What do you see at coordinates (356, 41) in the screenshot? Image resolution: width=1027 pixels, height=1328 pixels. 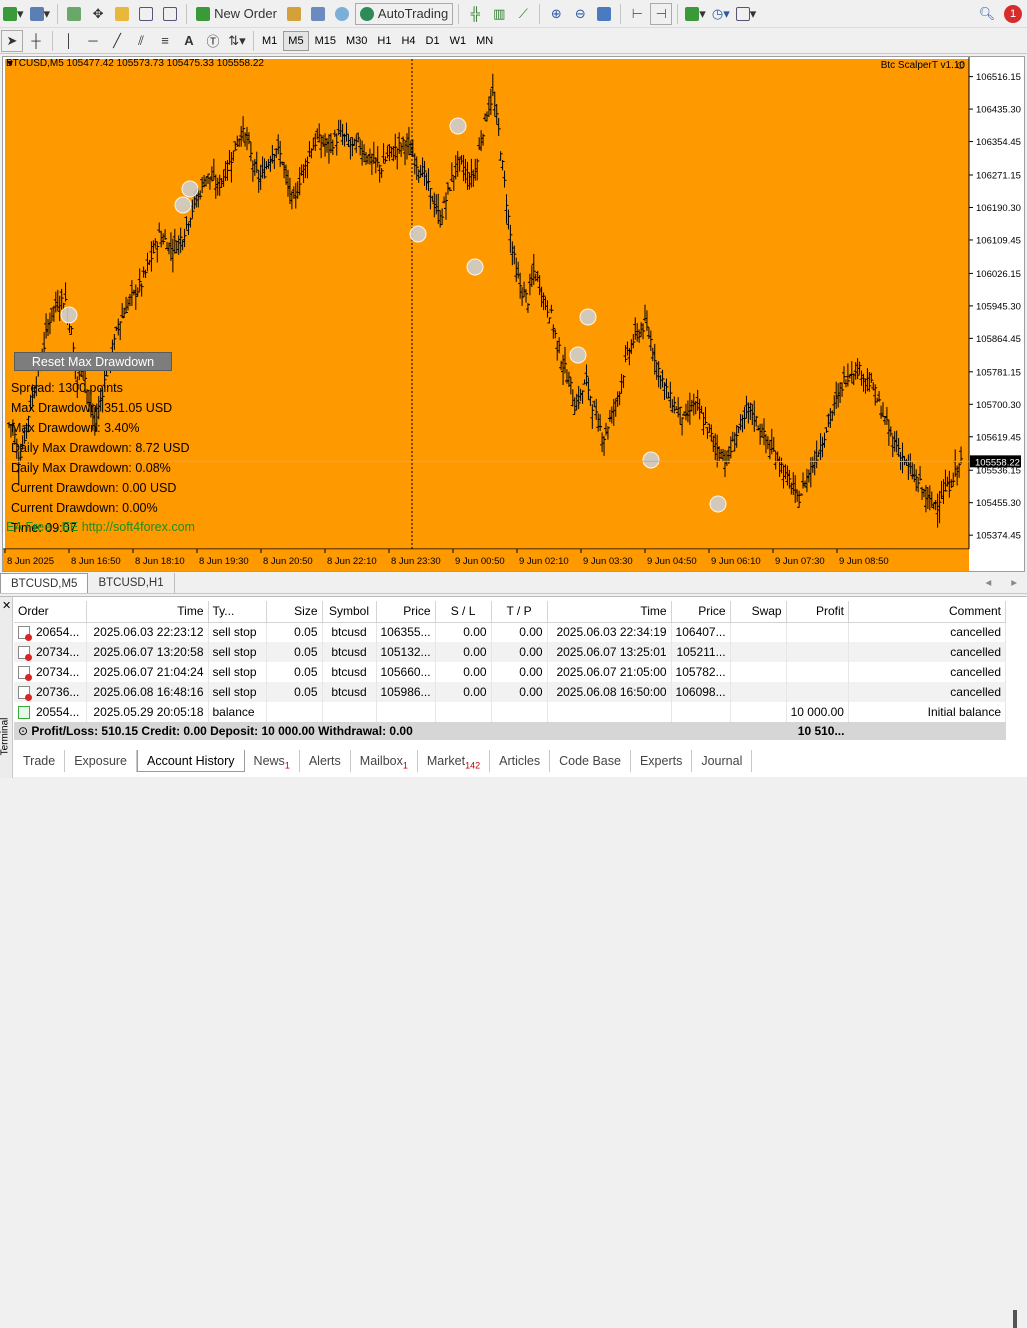 I see `timeframe-m30: M30` at bounding box center [356, 41].